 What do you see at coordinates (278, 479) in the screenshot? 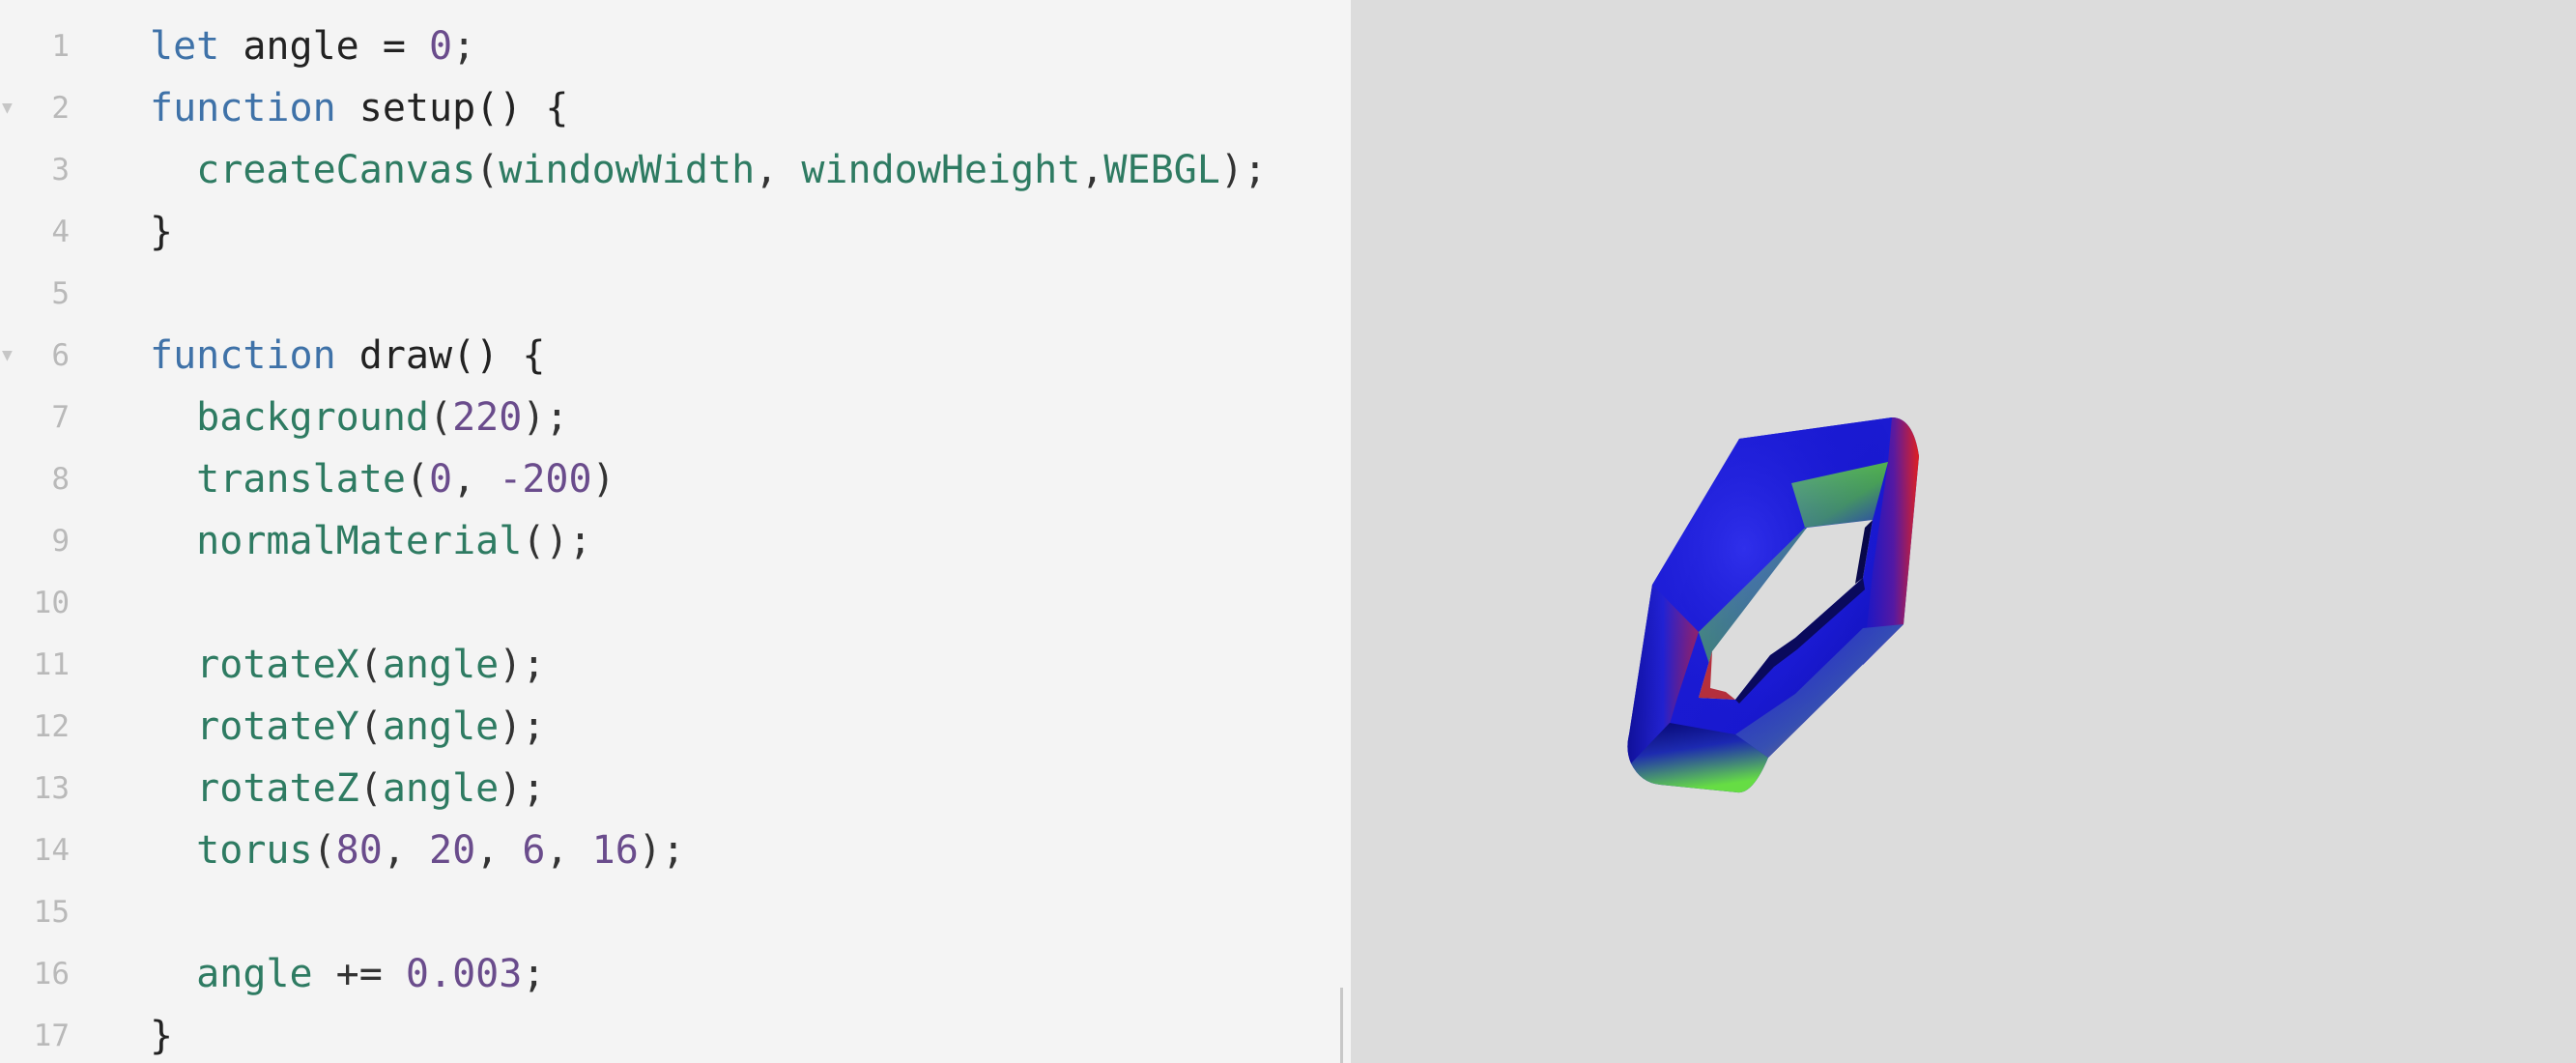
I see `code-token: translate` at bounding box center [278, 479].